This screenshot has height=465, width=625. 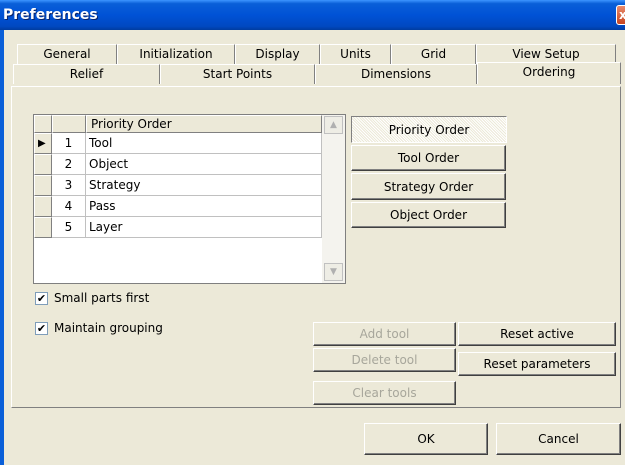 What do you see at coordinates (537, 364) in the screenshot?
I see `reset-parameters-button: Reset parameters` at bounding box center [537, 364].